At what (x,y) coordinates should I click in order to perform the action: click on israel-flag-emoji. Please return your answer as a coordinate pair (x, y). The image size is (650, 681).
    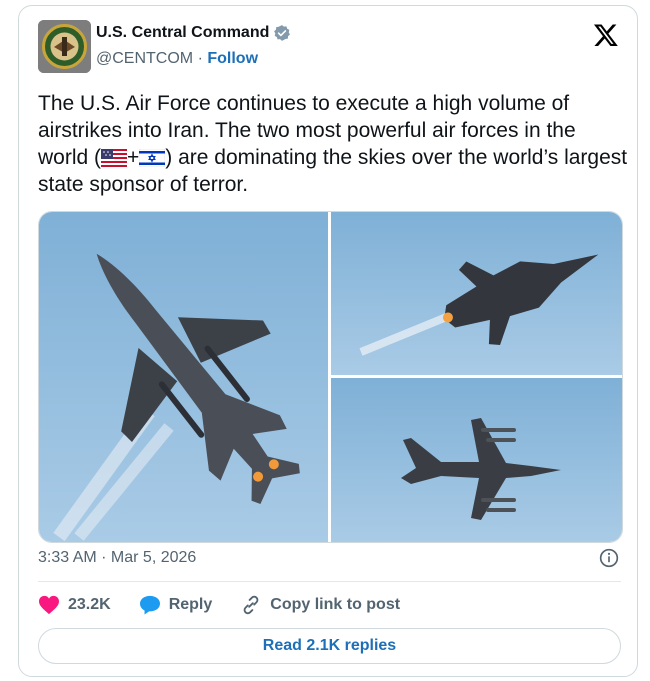
    Looking at the image, I should click on (152, 158).